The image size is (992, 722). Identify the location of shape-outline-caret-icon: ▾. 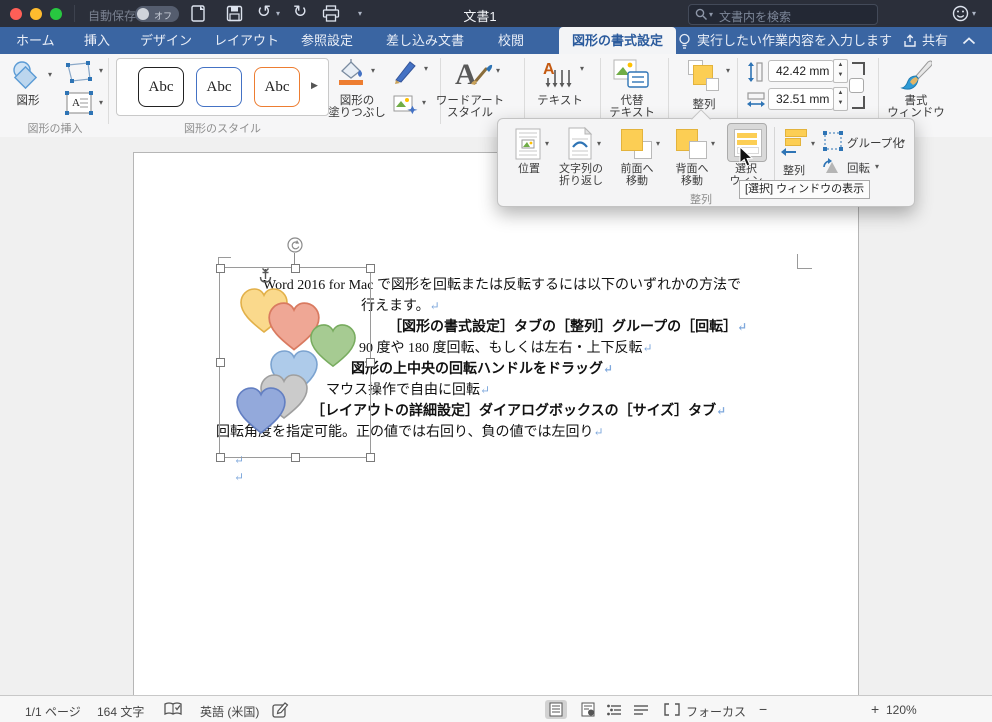
(426, 68).